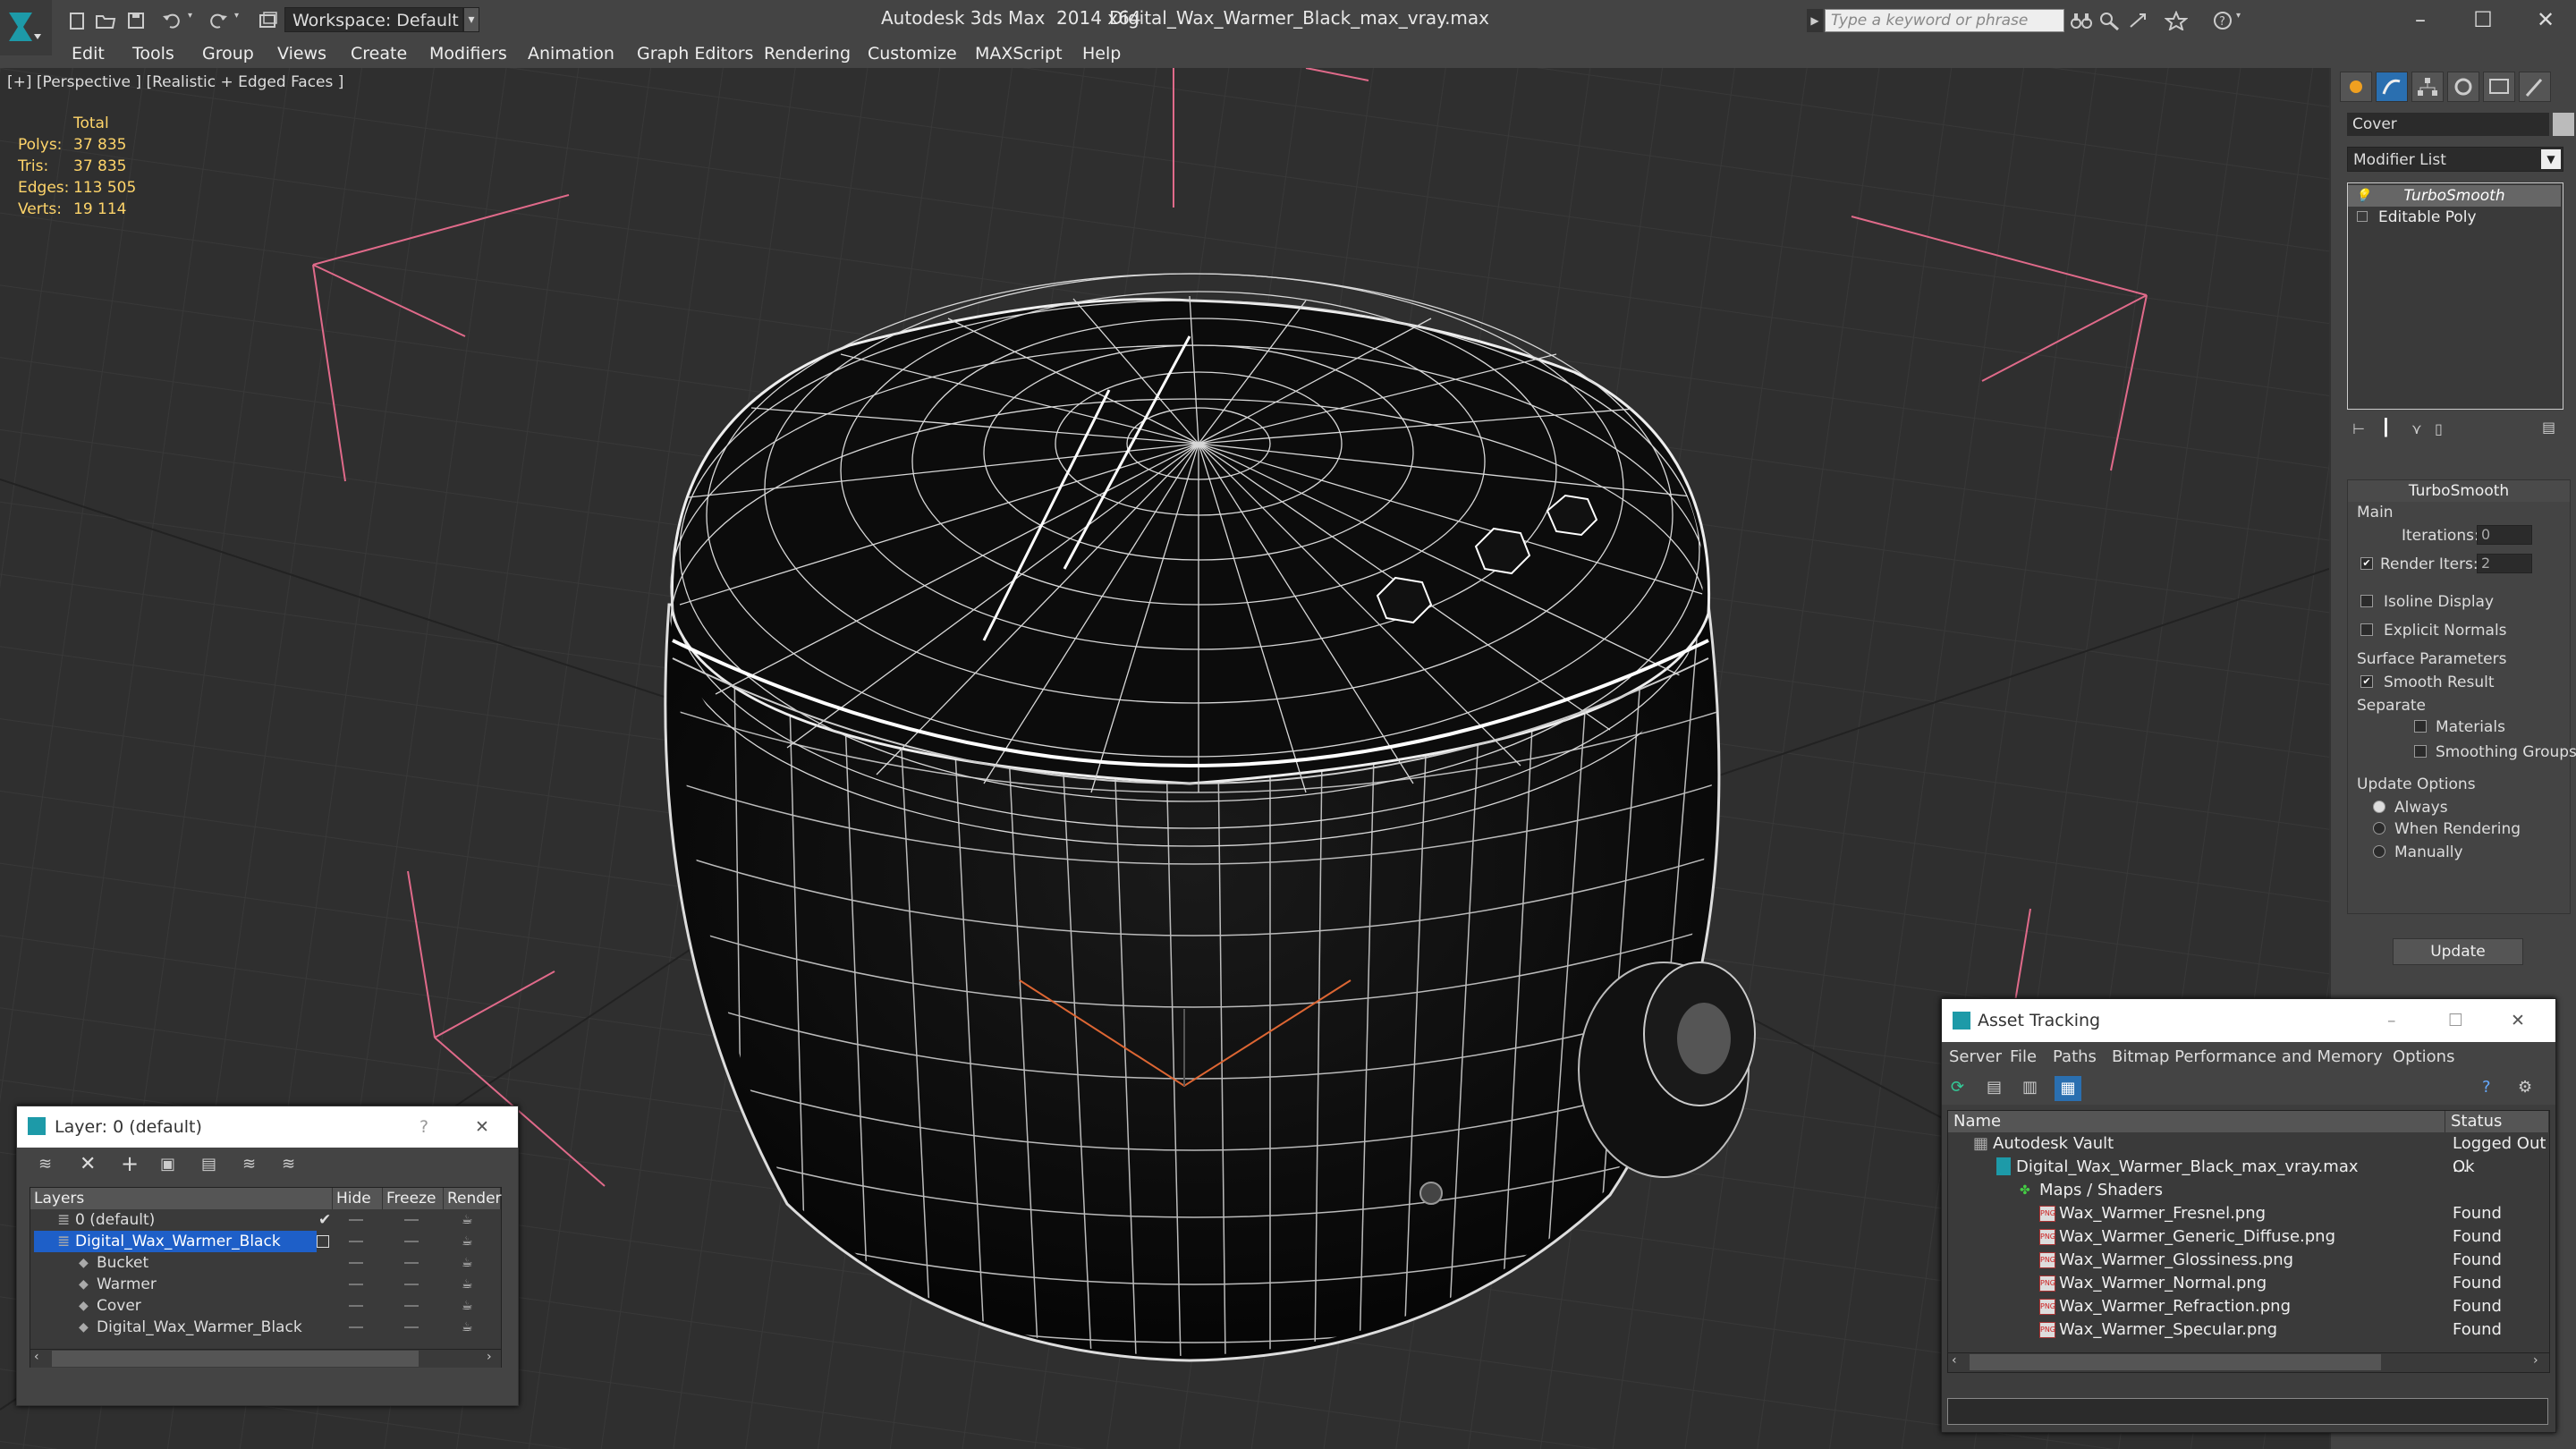 This screenshot has width=2576, height=1449. I want to click on add-to-layer-icon: +, so click(130, 1163).